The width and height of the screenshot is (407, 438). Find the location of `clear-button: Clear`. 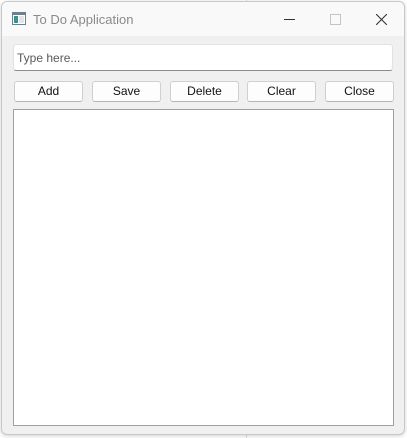

clear-button: Clear is located at coordinates (281, 91).